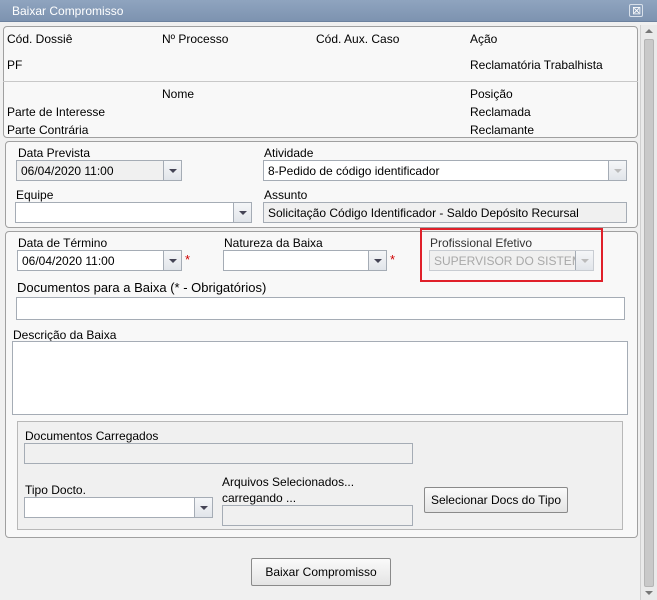 This screenshot has height=600, width=657. I want to click on close-button: ⊠, so click(636, 10).